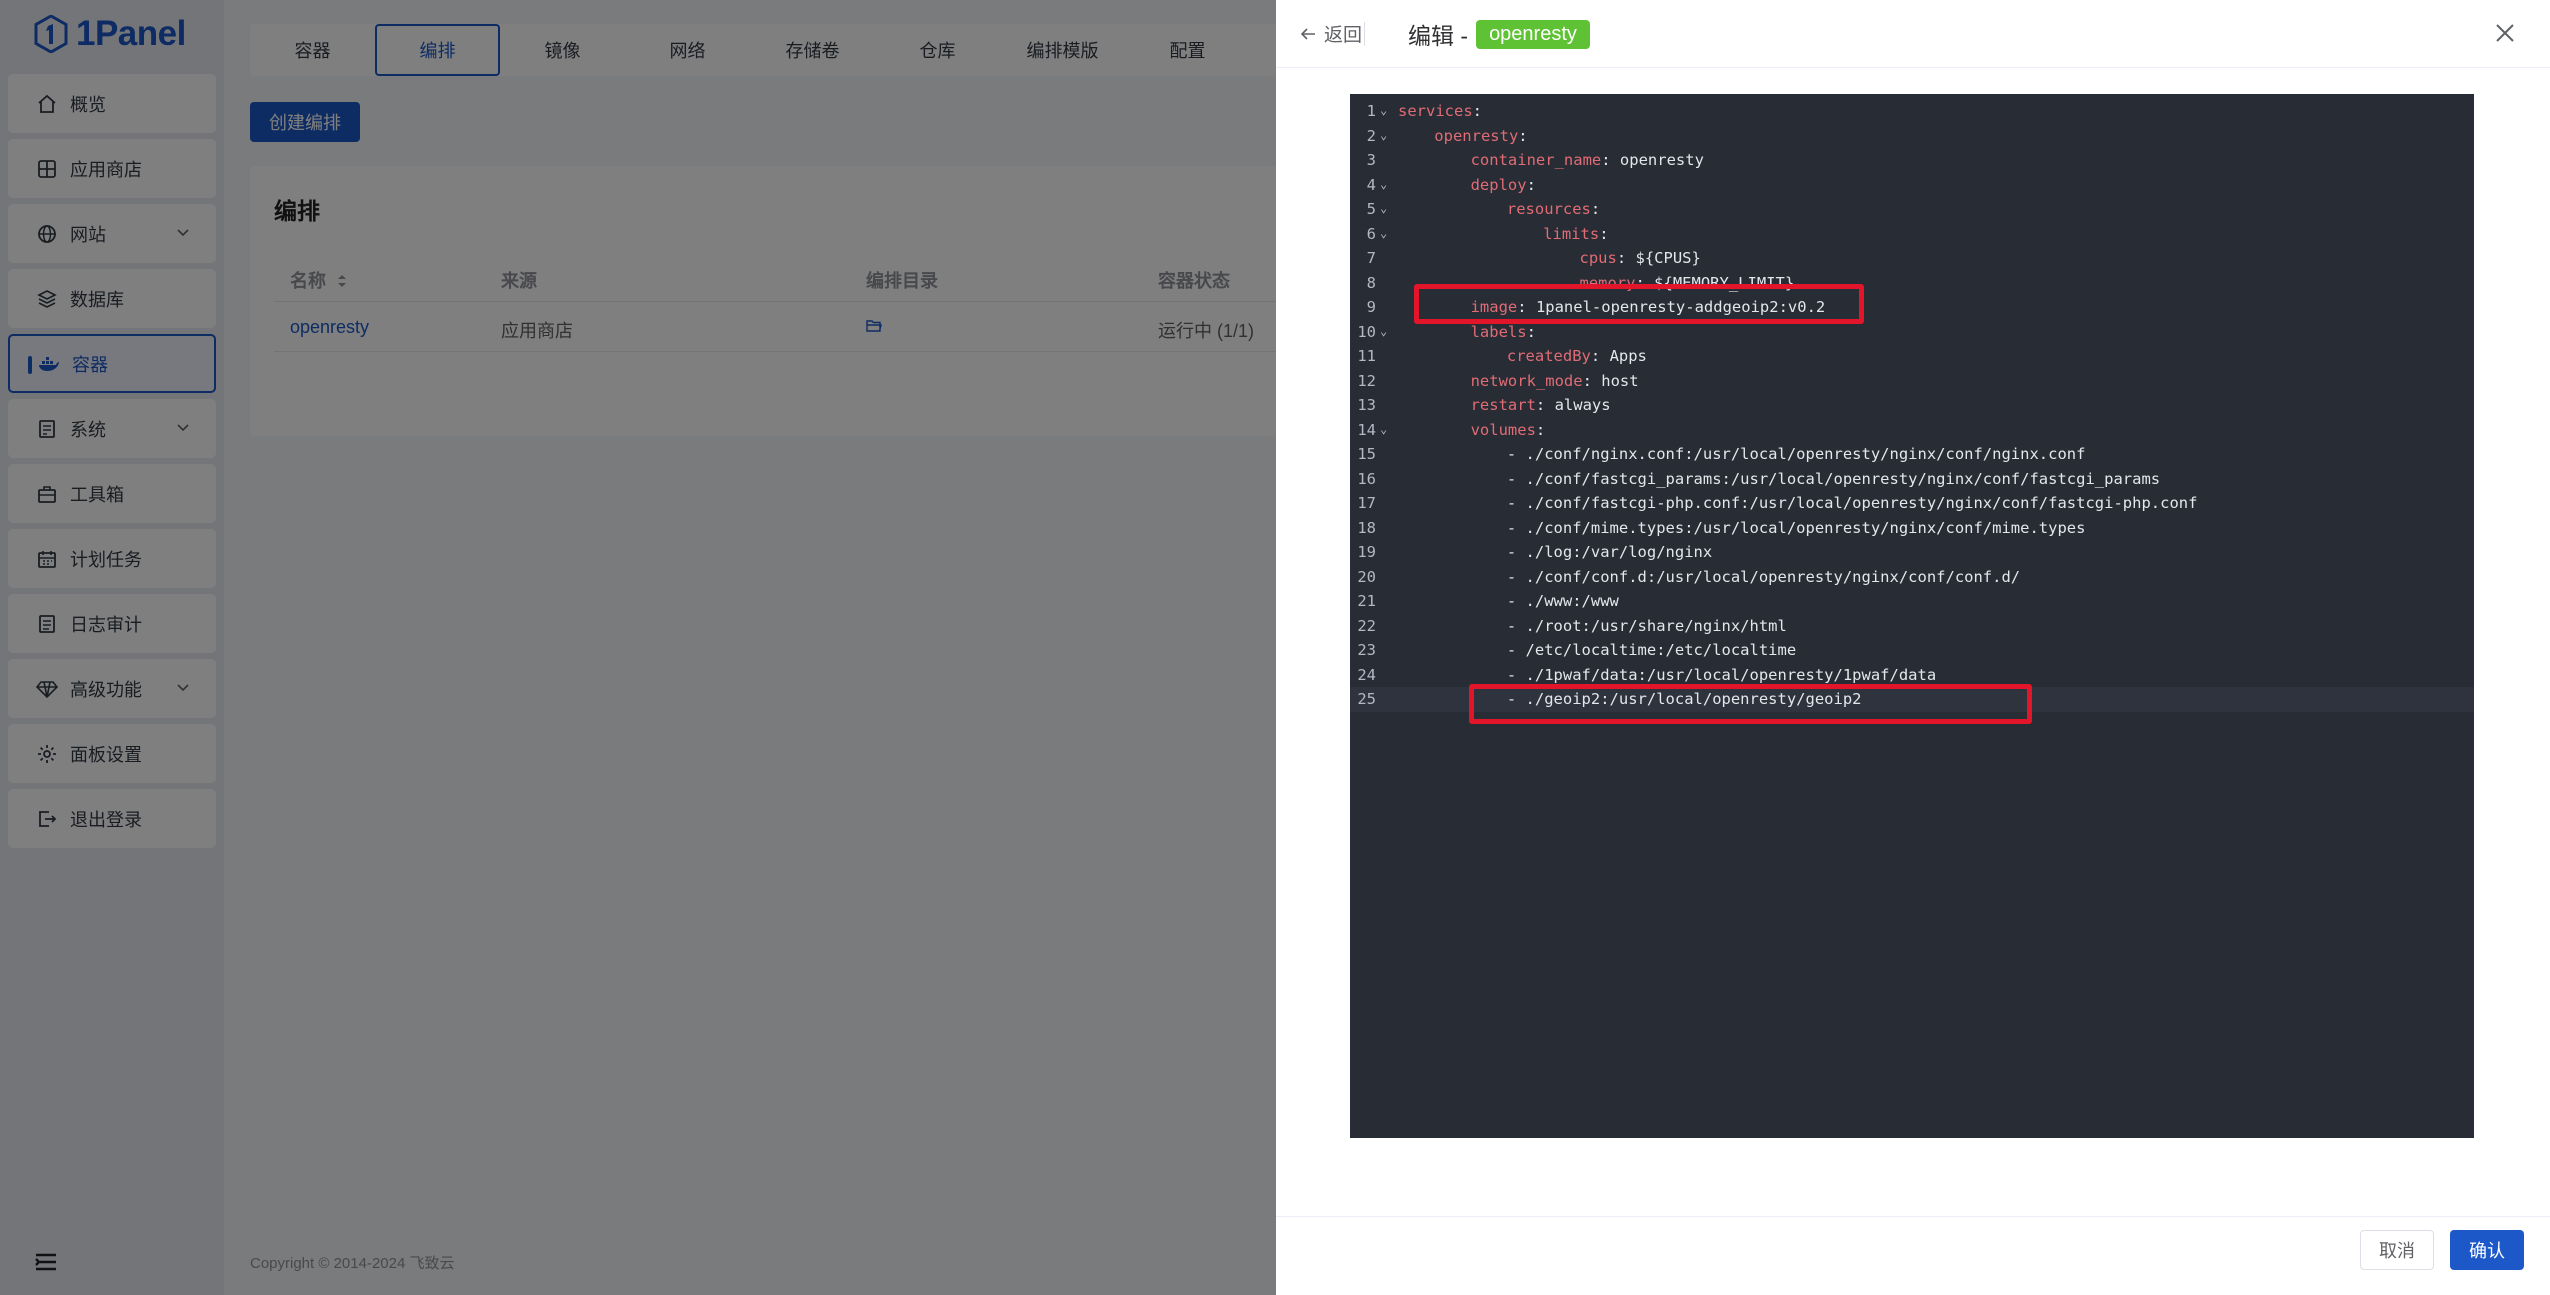 This screenshot has height=1295, width=2550. What do you see at coordinates (1366, 601) in the screenshot?
I see `line-number: 21` at bounding box center [1366, 601].